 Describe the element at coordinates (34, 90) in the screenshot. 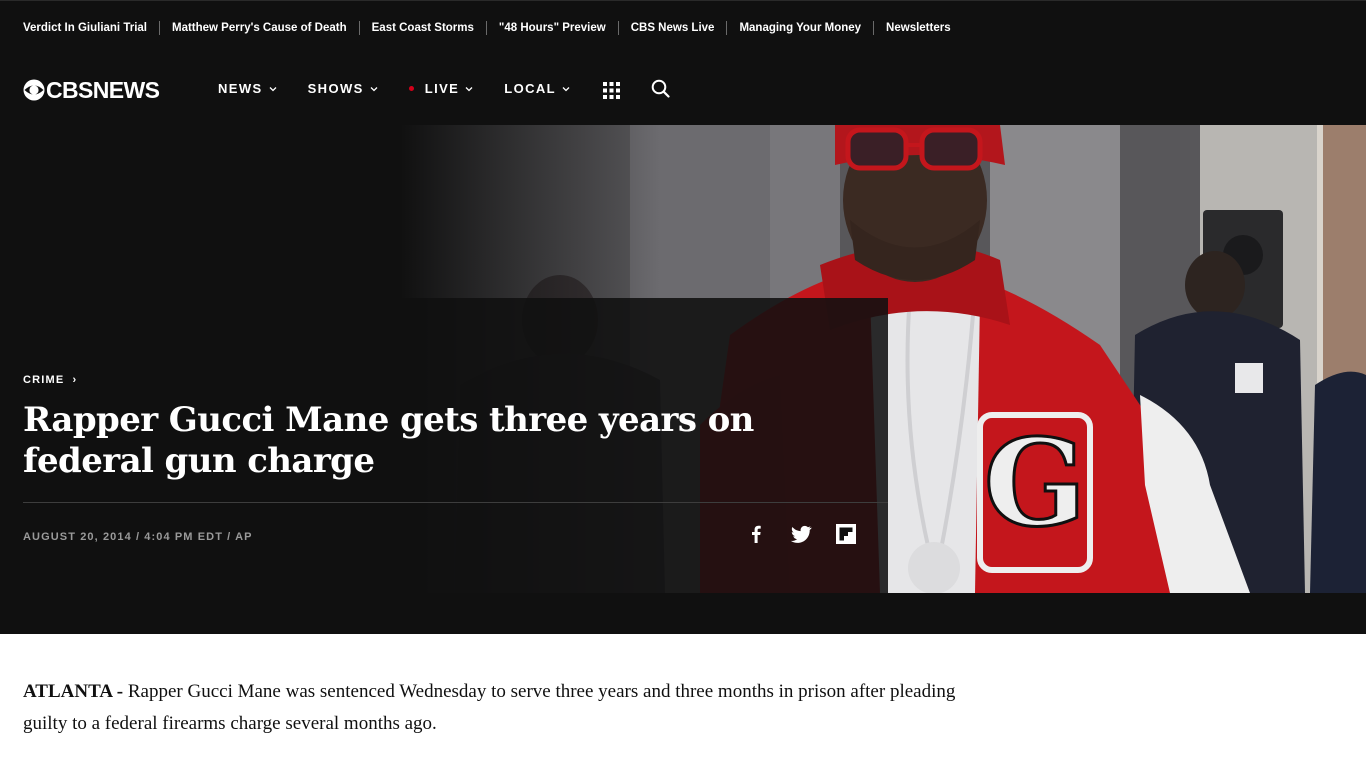

I see `cbs-eye-icon` at that location.